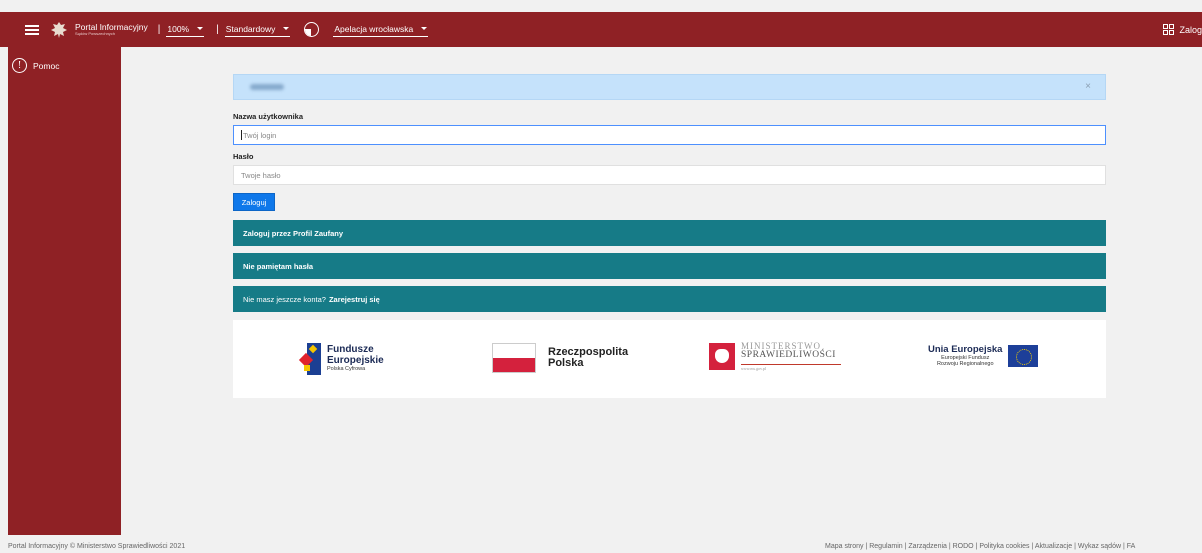  I want to click on menu-icon, so click(32, 29).